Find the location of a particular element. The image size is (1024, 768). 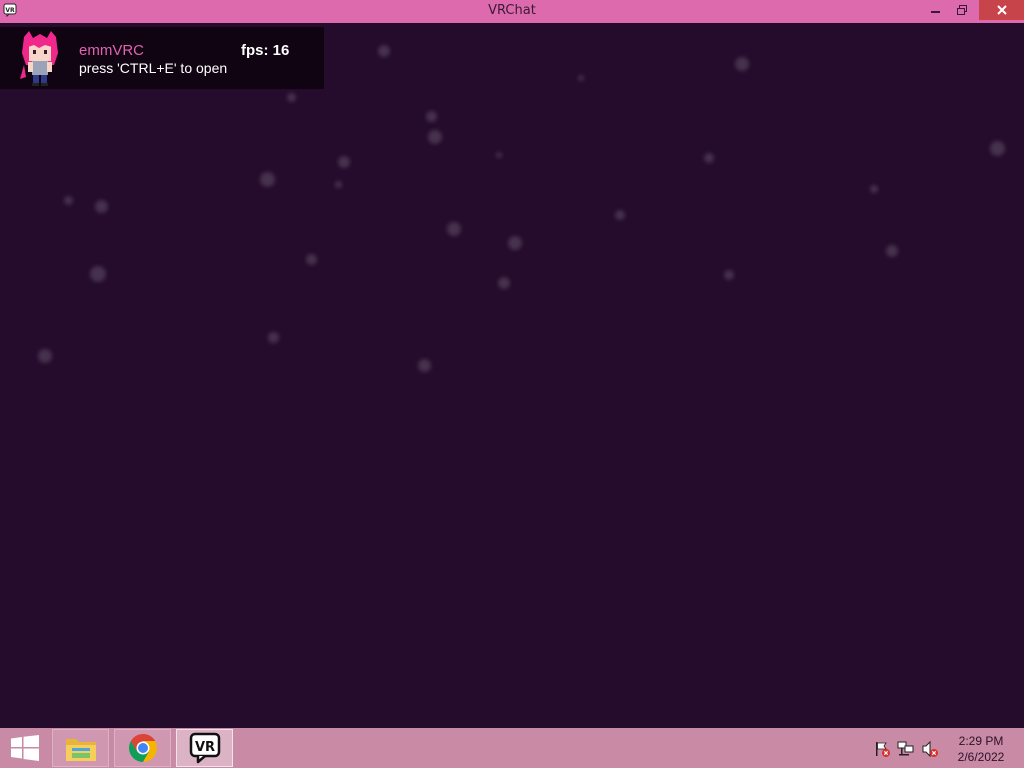

network-icon is located at coordinates (906, 749).